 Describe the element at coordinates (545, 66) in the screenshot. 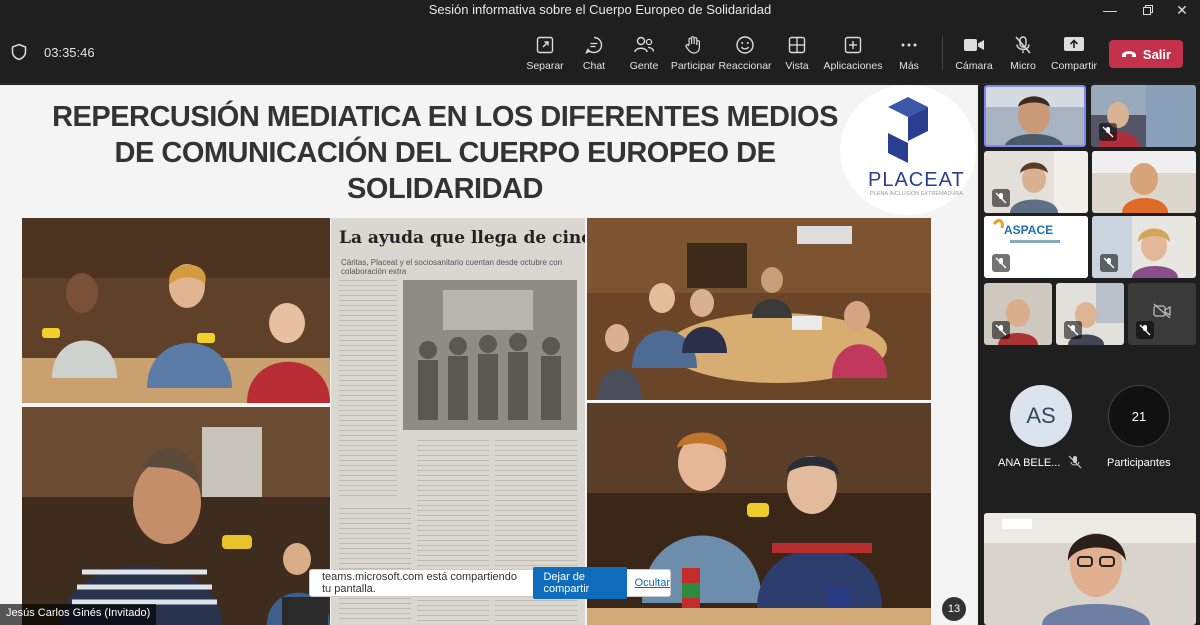

I see `pop-out-label: Separar` at that location.